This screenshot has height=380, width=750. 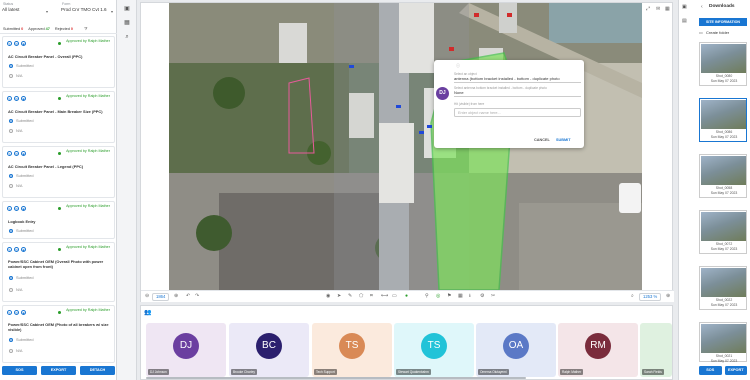 I want to click on folder-icon: ▤, so click(x=684, y=21).